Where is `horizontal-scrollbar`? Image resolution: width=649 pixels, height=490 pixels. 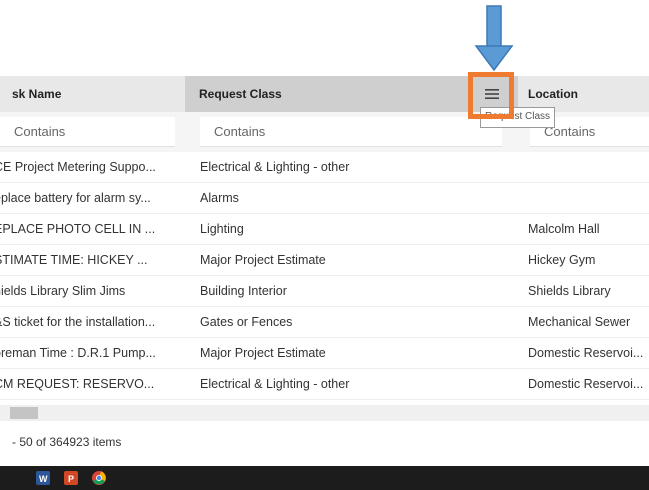 horizontal-scrollbar is located at coordinates (324, 413).